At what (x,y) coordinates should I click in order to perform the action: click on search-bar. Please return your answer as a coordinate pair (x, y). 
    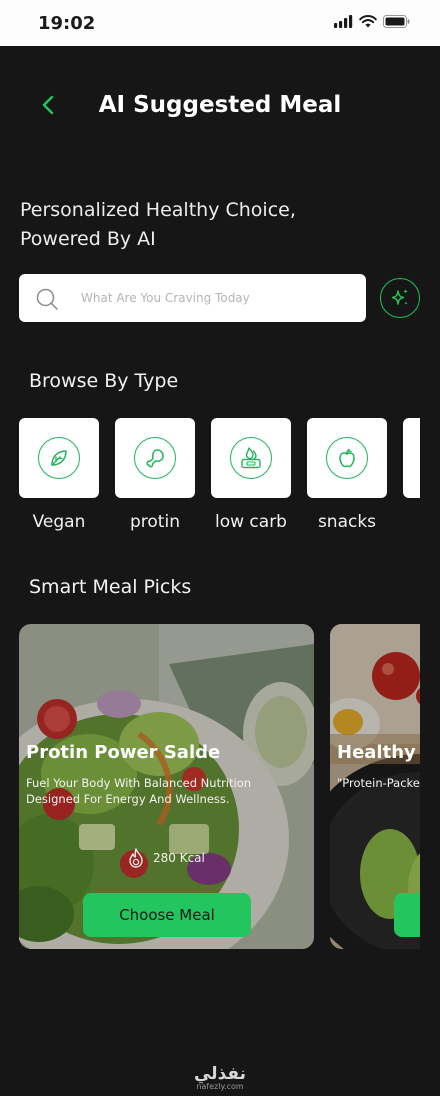
    Looking at the image, I should click on (192, 298).